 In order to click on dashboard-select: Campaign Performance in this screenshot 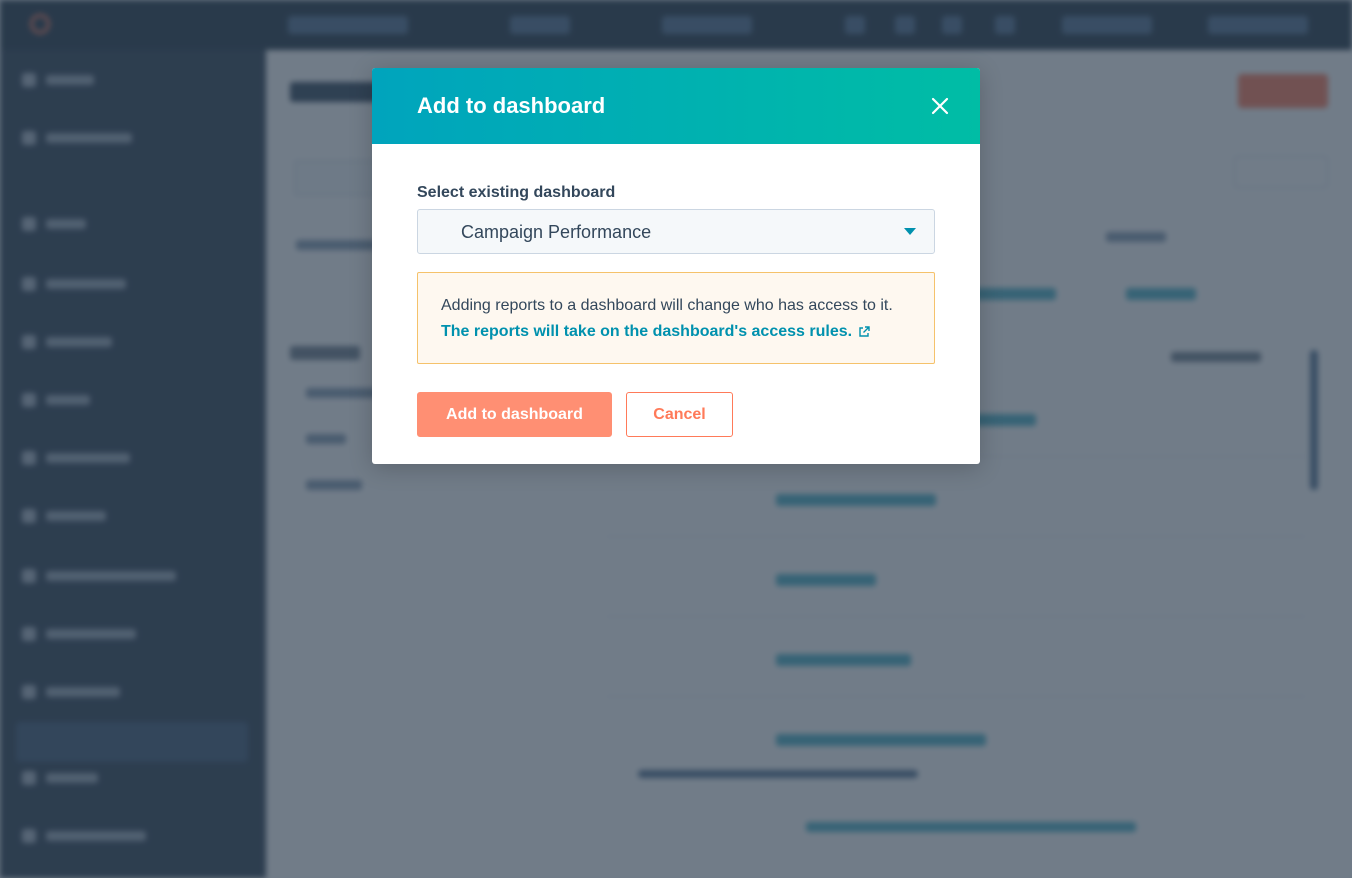, I will do `click(676, 231)`.